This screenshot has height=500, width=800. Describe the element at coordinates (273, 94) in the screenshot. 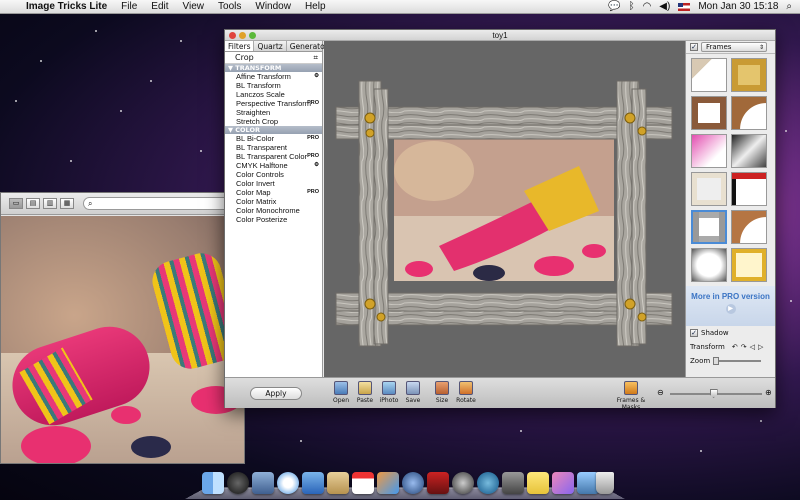

I see `transform-filter-item: Lanczos Scale` at that location.